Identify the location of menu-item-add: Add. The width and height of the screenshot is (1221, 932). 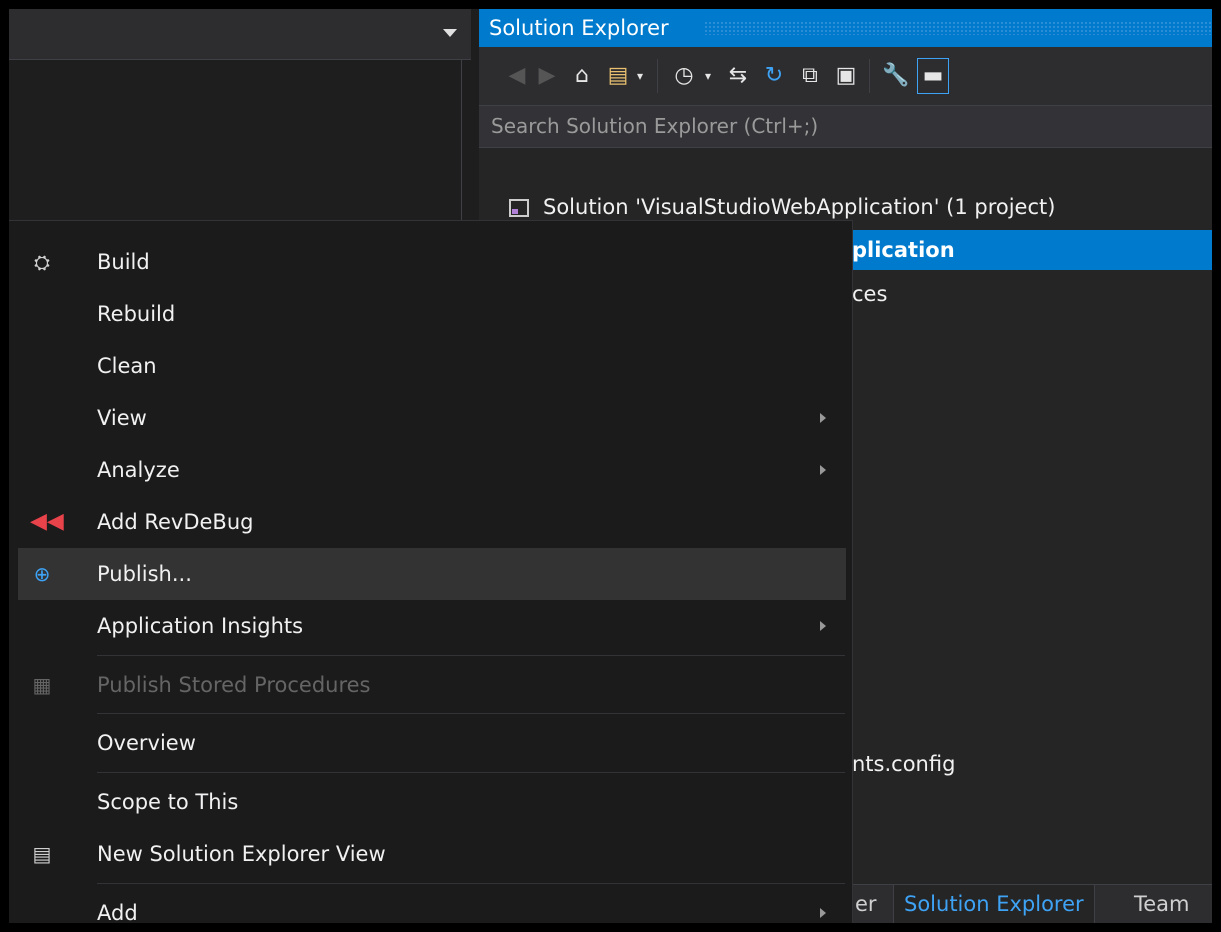
(432, 905).